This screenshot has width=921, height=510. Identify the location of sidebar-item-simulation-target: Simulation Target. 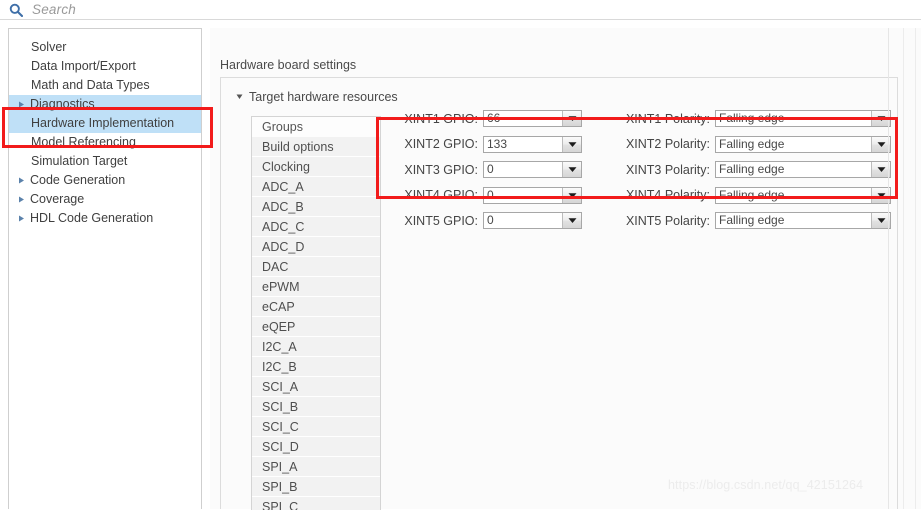
(105, 161).